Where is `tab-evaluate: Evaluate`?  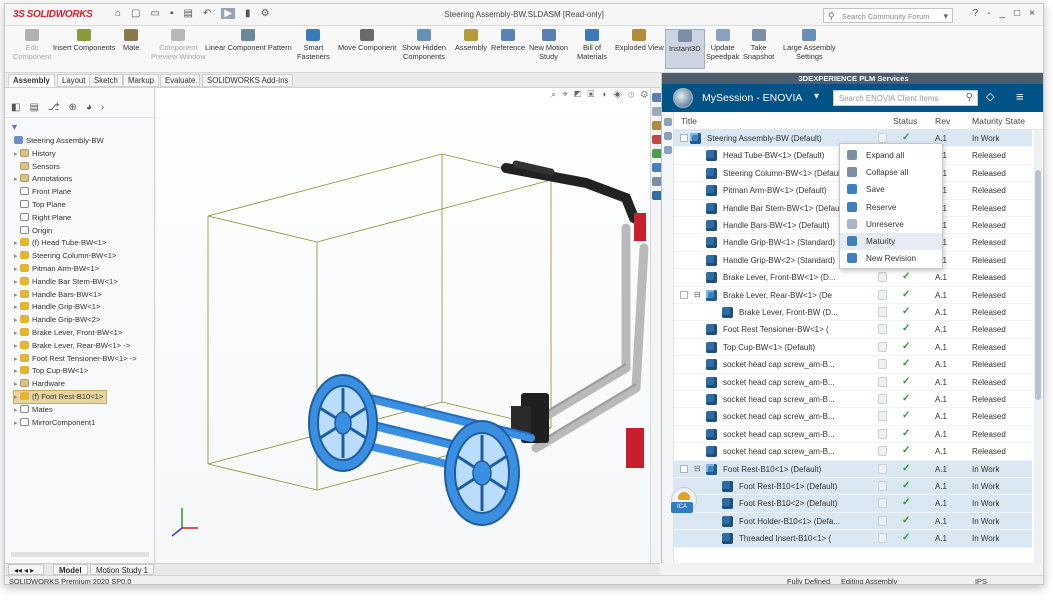
tab-evaluate: Evaluate is located at coordinates (180, 80).